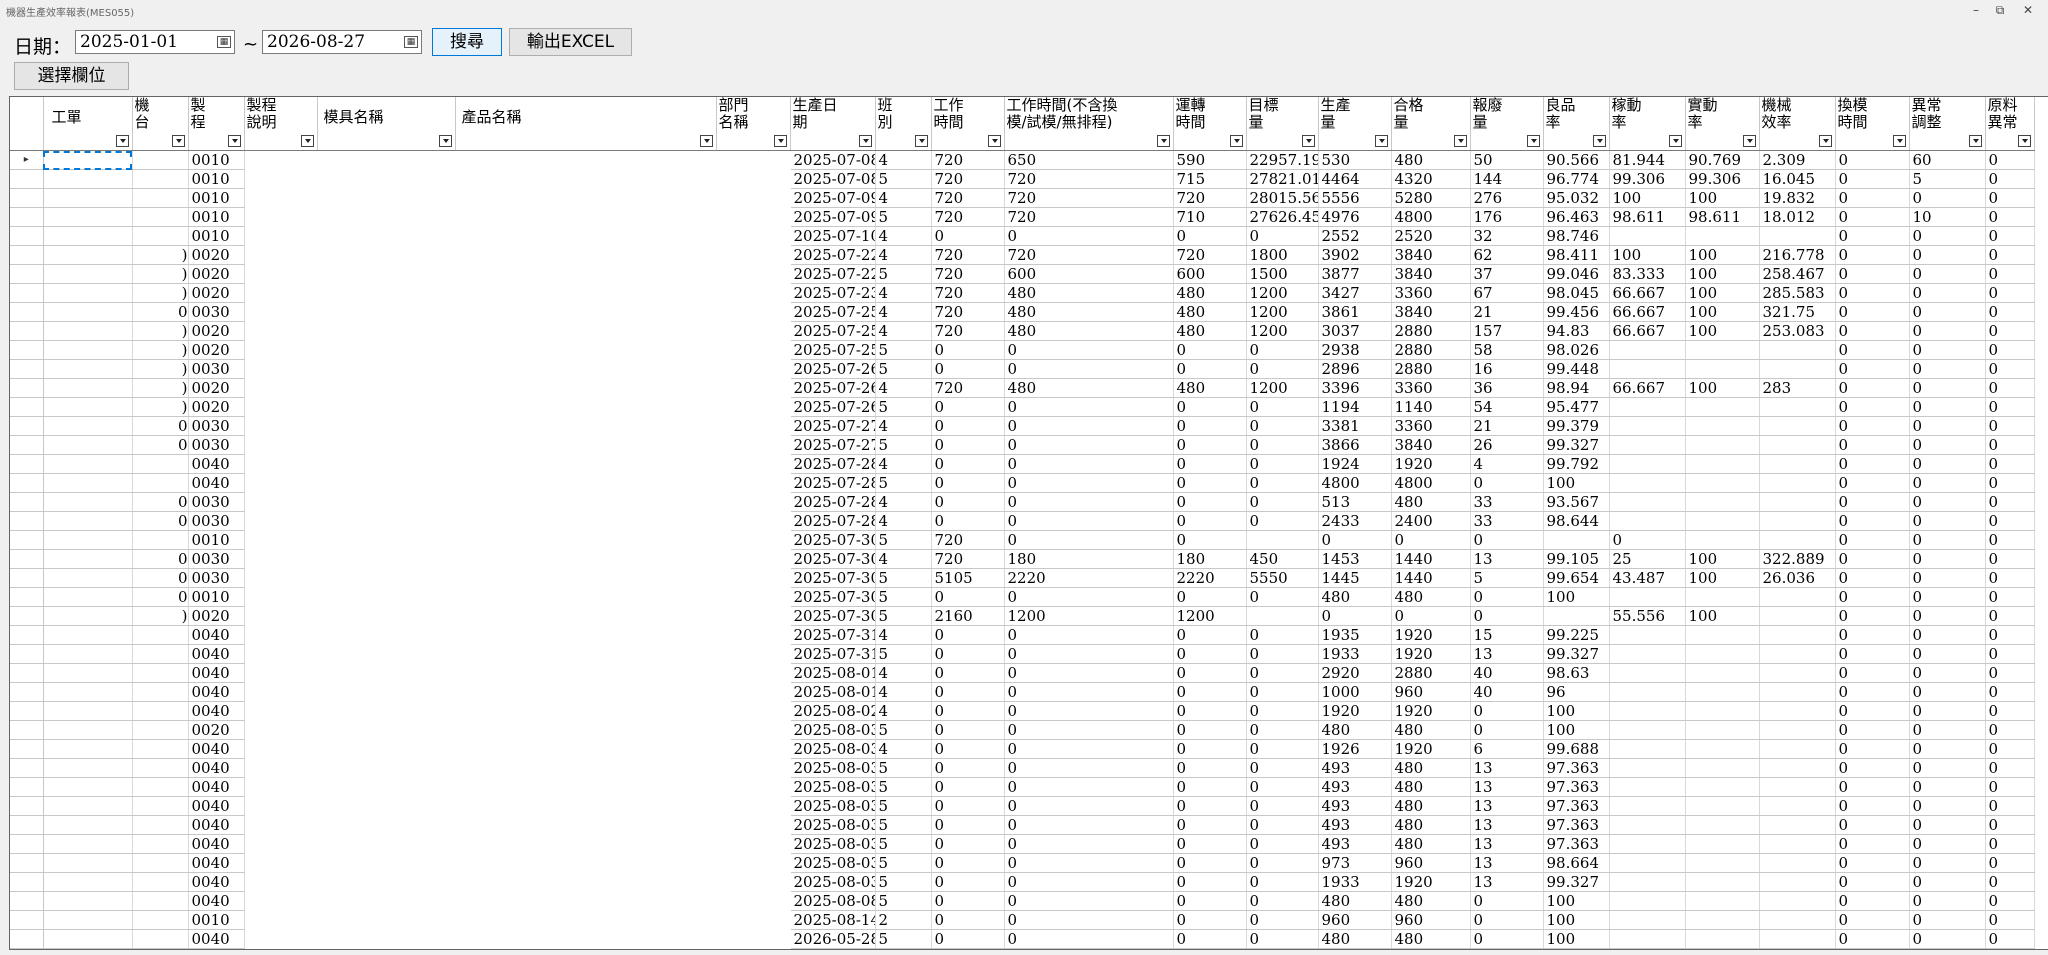 The width and height of the screenshot is (2048, 955). Describe the element at coordinates (833, 635) in the screenshot. I see `production-date-cell: 2025-07-31` at that location.